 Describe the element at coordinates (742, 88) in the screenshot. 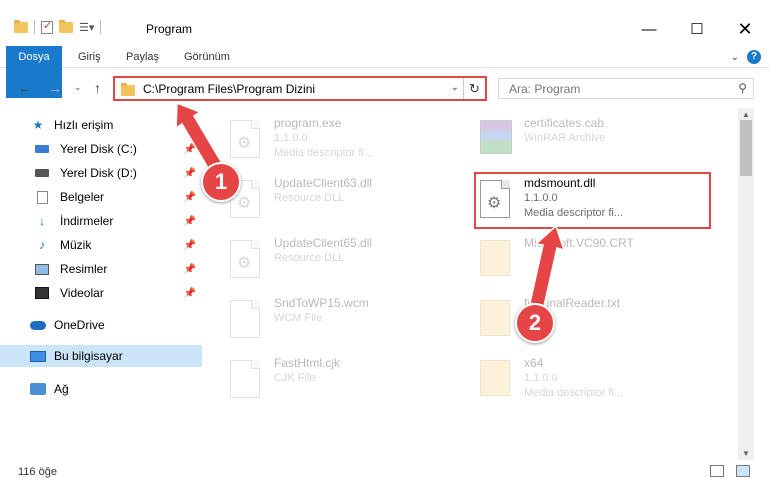

I see `search-icon: ⚲` at that location.